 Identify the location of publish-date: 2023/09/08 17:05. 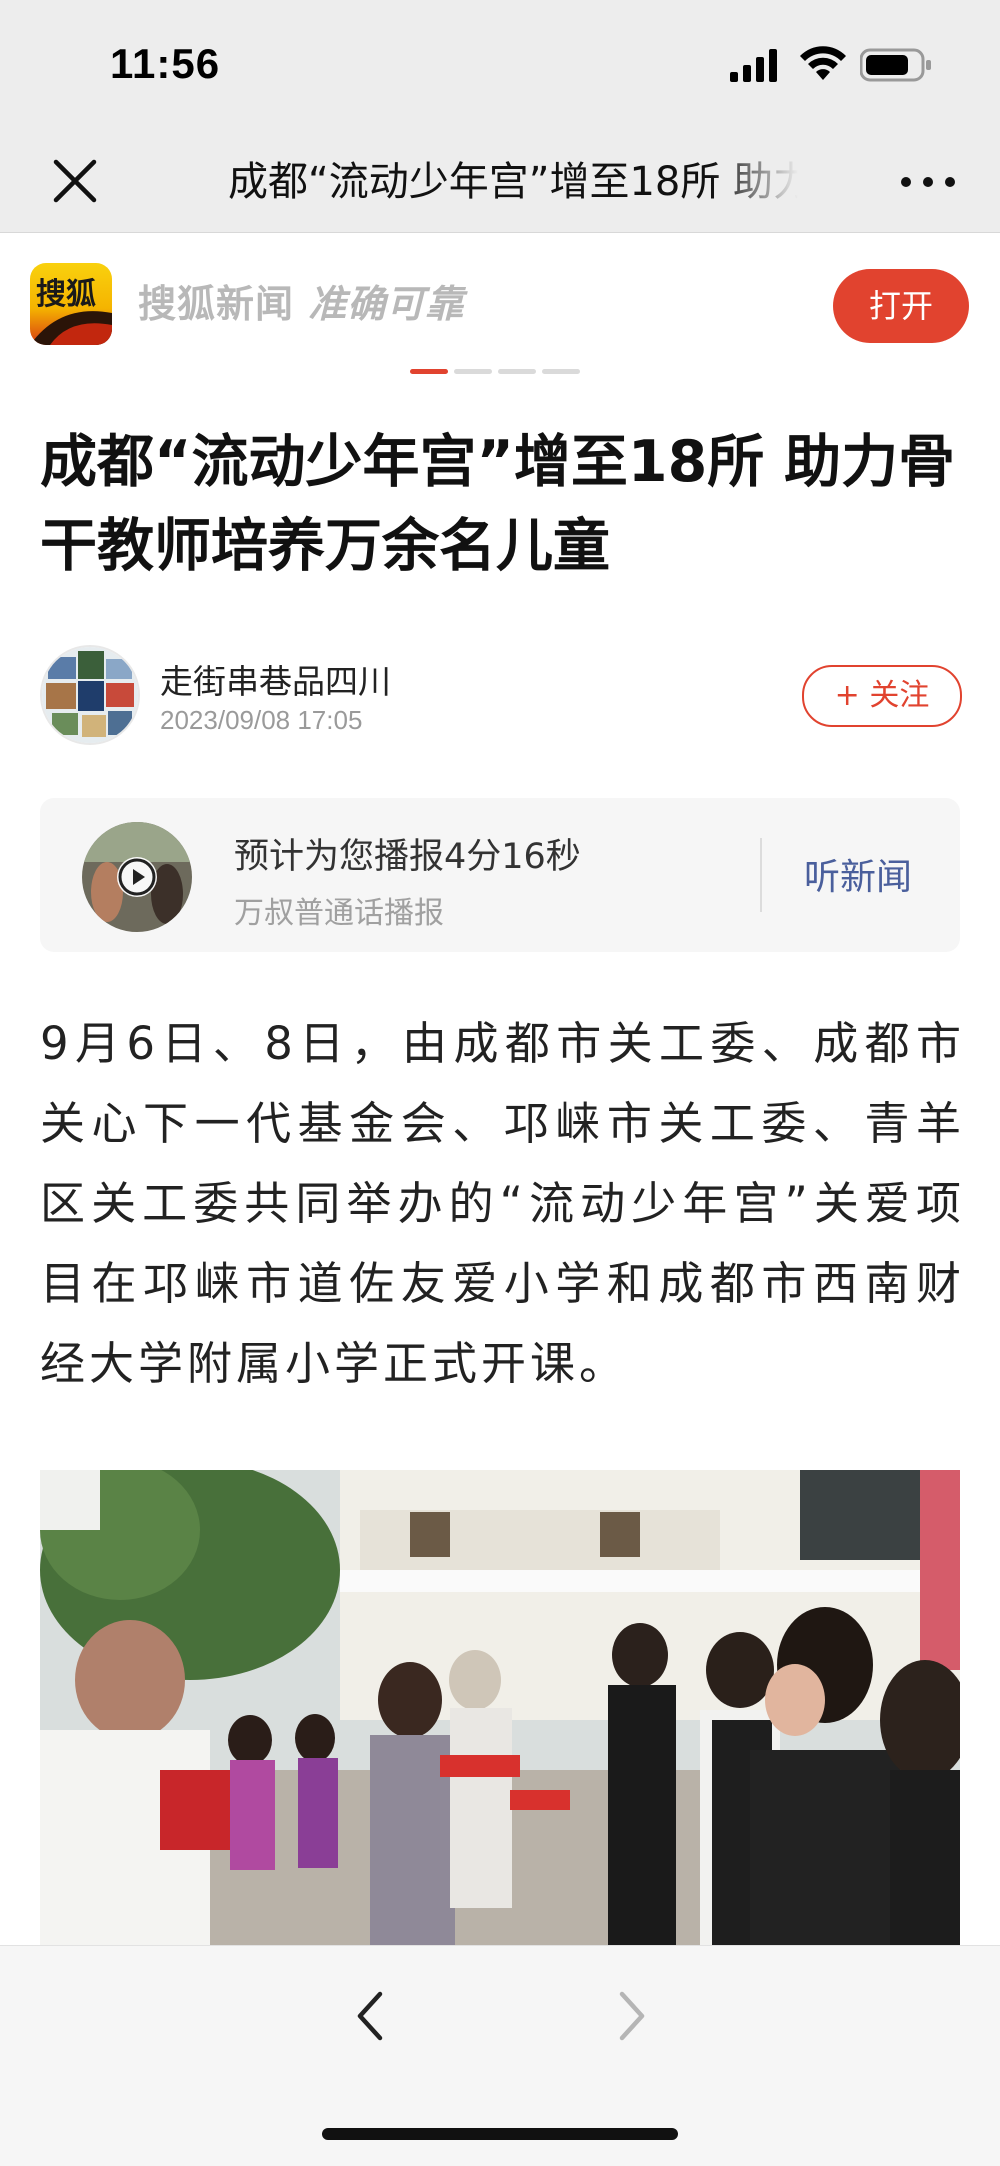
(261, 720).